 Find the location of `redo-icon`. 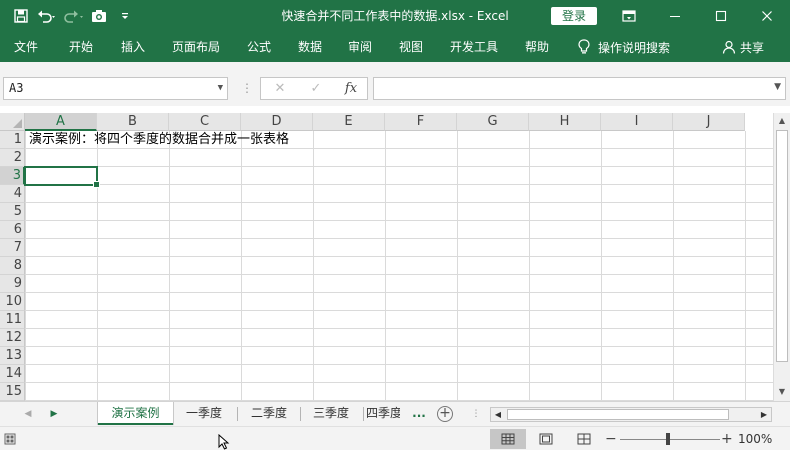

redo-icon is located at coordinates (73, 16).